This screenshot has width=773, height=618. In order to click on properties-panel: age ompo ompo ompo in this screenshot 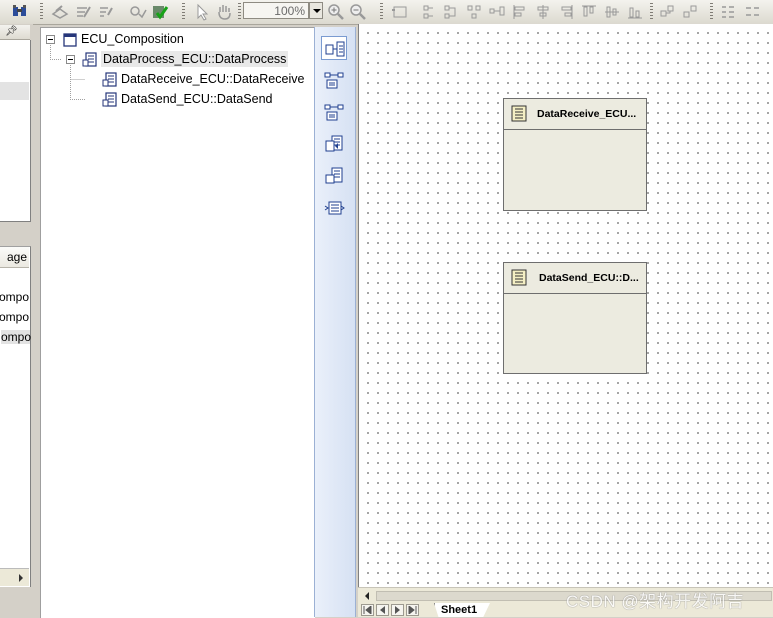, I will do `click(15, 416)`.